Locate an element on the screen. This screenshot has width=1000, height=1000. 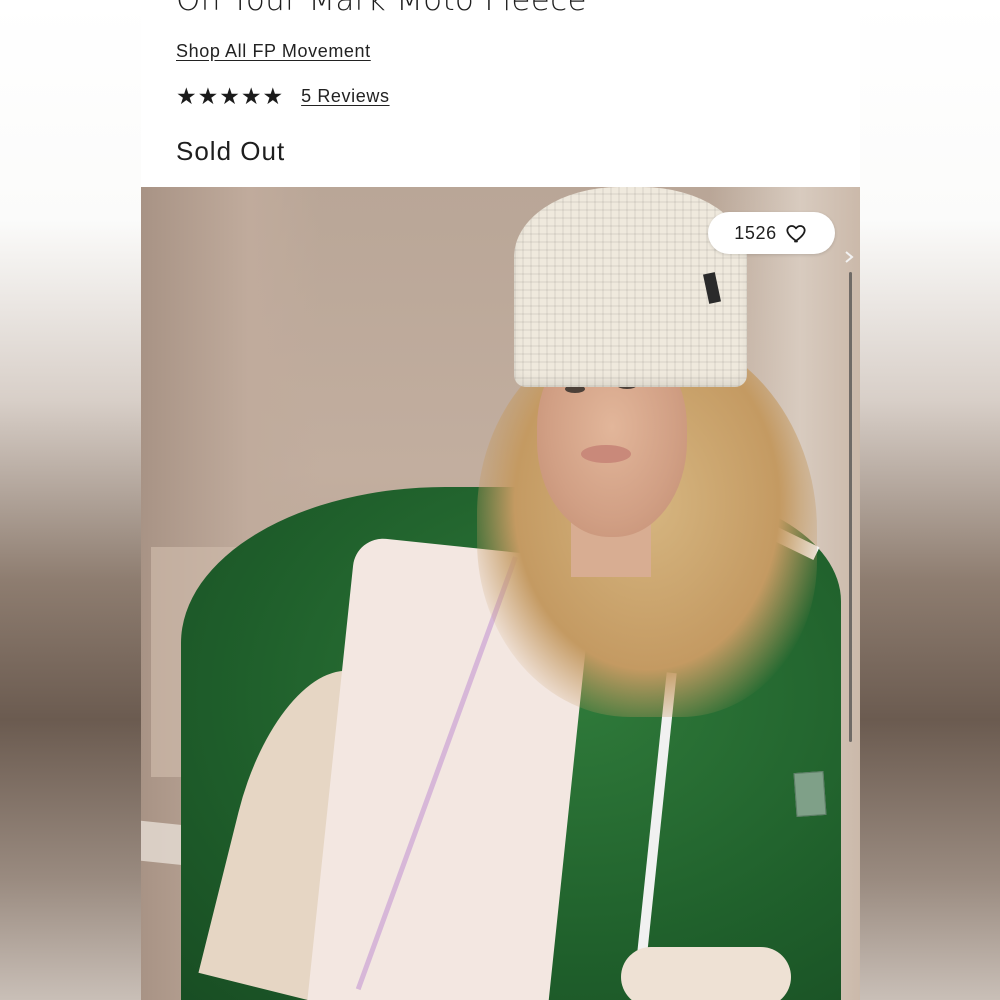
background-right is located at coordinates (930, 500).